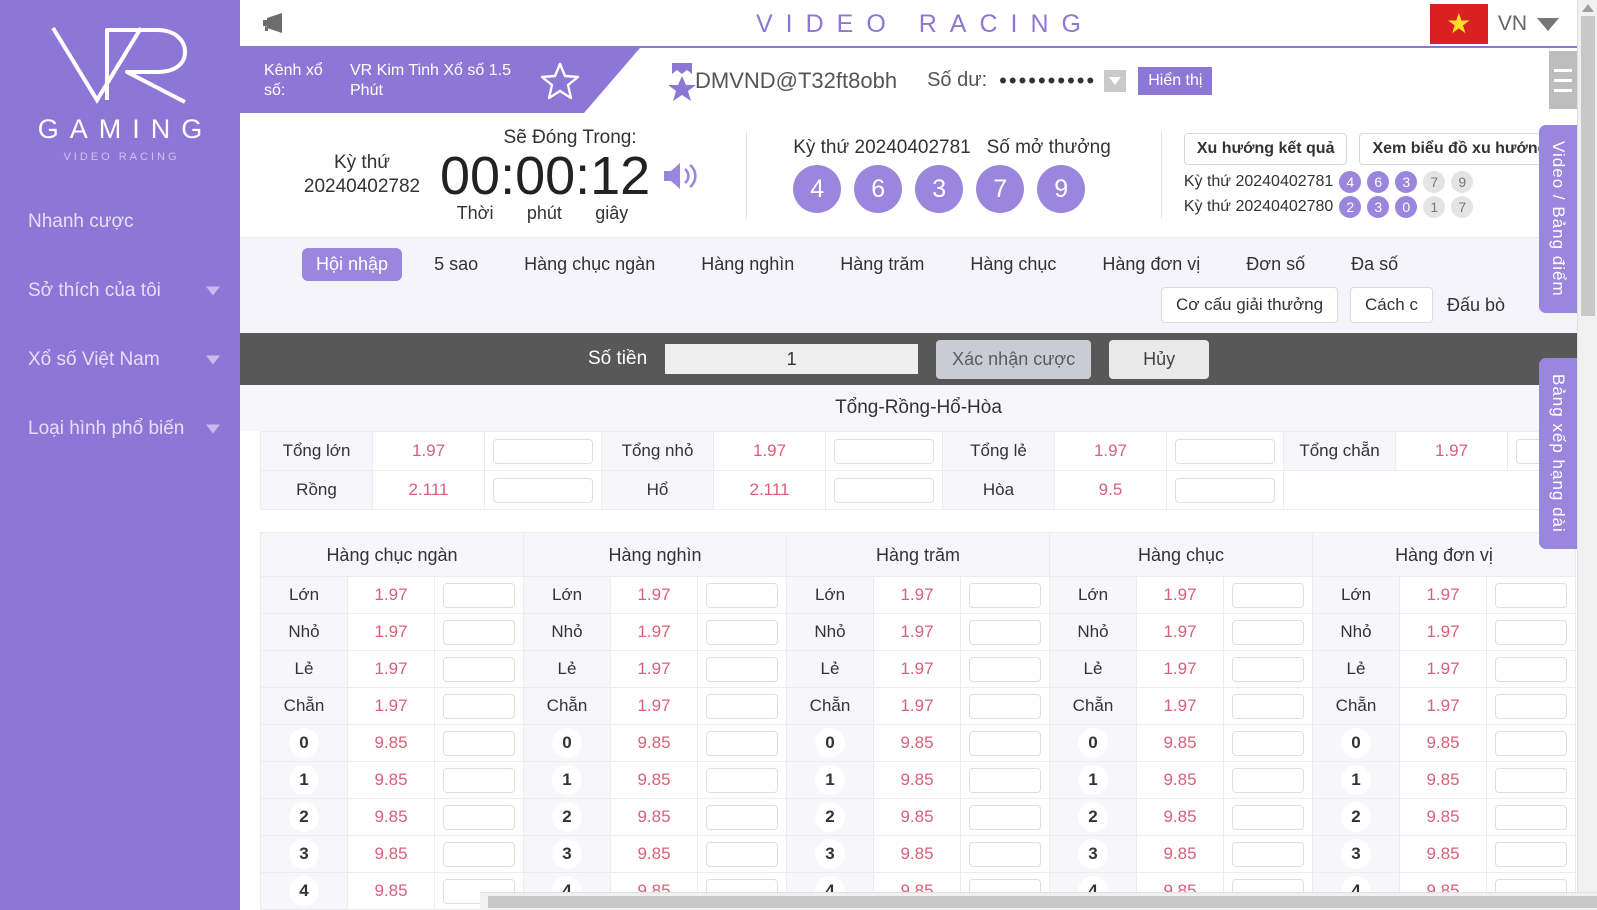 The height and width of the screenshot is (910, 1597). What do you see at coordinates (1115, 80) in the screenshot?
I see `balance-dropdown-button` at bounding box center [1115, 80].